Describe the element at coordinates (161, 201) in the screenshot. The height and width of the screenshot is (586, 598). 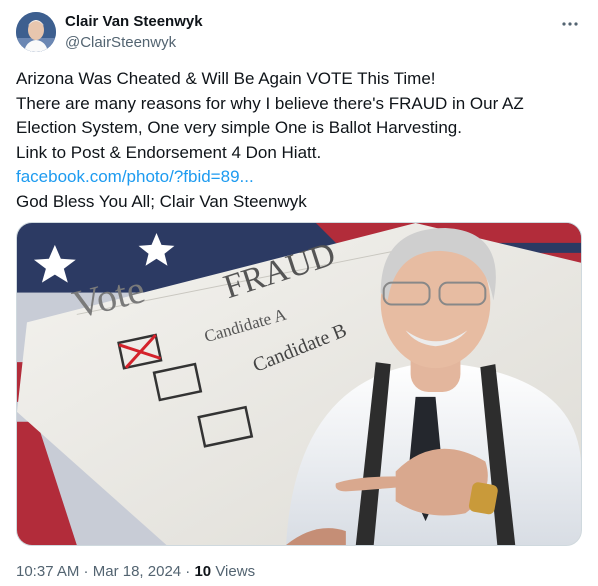
I see `tweet-closing: God Bless You All; Clair Van Steenwyk` at that location.